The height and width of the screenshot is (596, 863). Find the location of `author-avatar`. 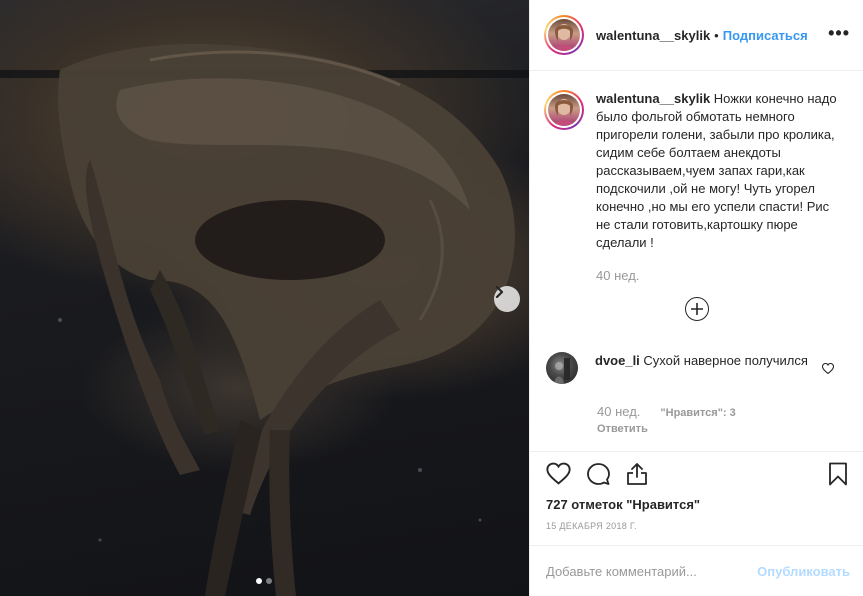

author-avatar is located at coordinates (564, 35).